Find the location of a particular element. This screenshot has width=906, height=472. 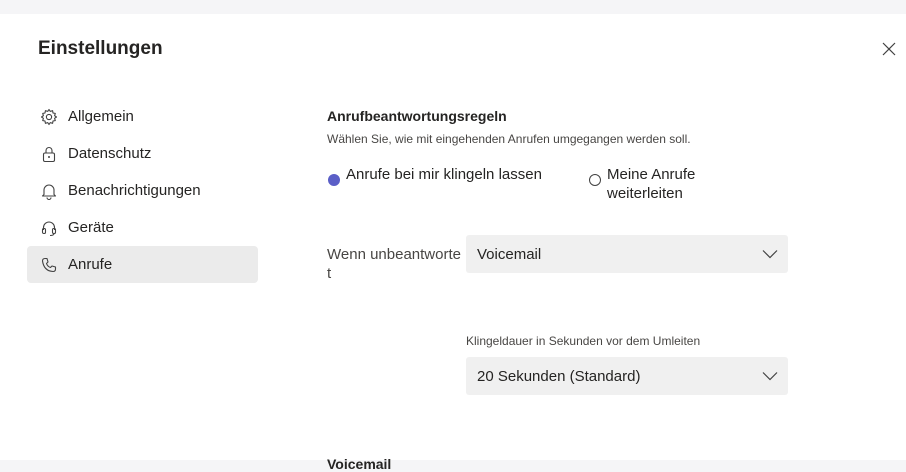

radio-forward-calls-label: Meine Anrufe weiterleiten is located at coordinates (651, 184).